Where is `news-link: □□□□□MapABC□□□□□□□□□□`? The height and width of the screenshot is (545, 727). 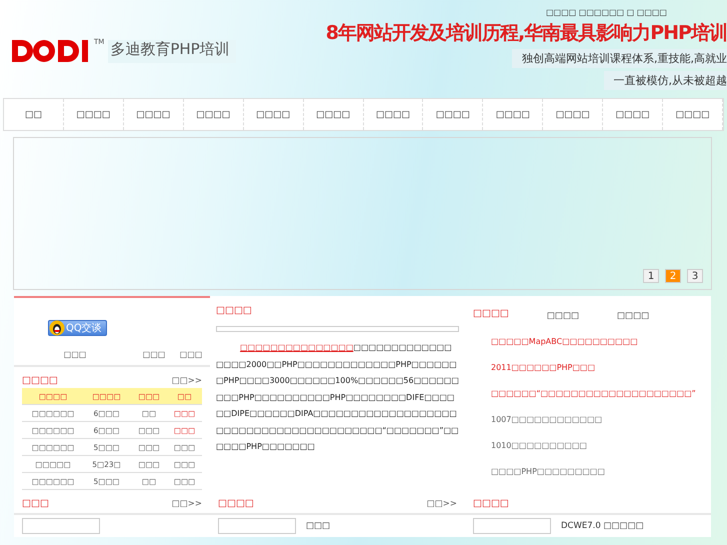 news-link: □□□□□MapABC□□□□□□□□□□ is located at coordinates (564, 341).